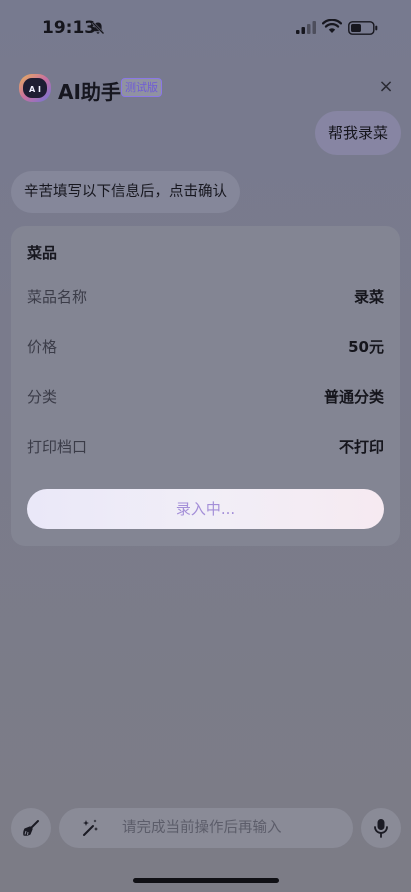 Image resolution: width=411 pixels, height=892 pixels. I want to click on app-header: A I AI助手 测试版 ×, so click(205, 88).